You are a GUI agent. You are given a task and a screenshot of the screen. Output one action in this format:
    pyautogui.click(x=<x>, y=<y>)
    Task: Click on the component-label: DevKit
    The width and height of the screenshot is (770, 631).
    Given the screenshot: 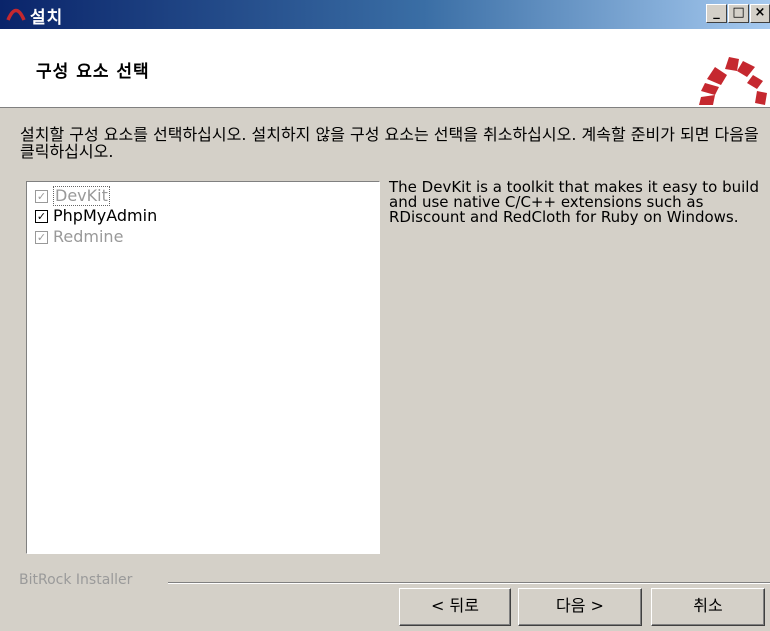 What is the action you would take?
    pyautogui.click(x=81, y=196)
    